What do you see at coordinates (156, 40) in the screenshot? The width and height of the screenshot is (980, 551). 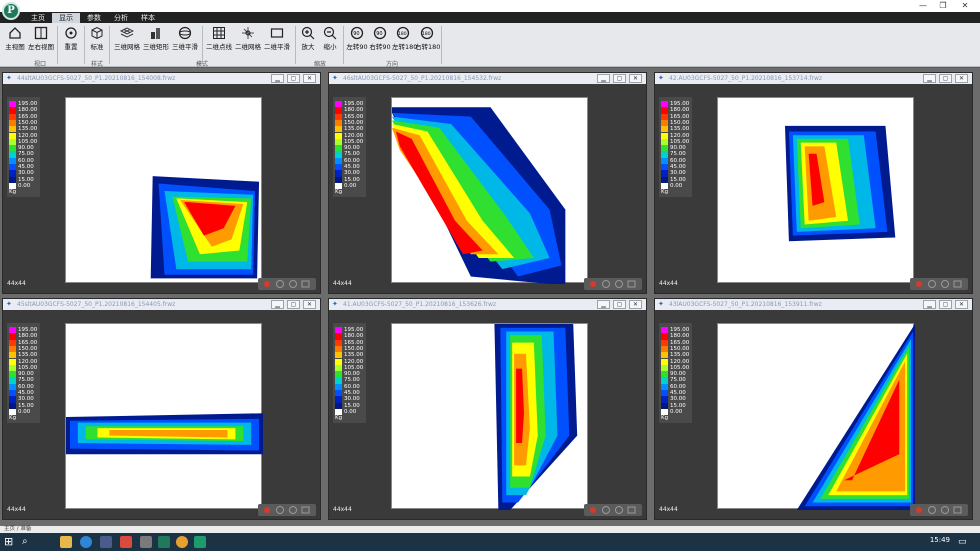 I see `rect3d-button: 三维矩形` at bounding box center [156, 40].